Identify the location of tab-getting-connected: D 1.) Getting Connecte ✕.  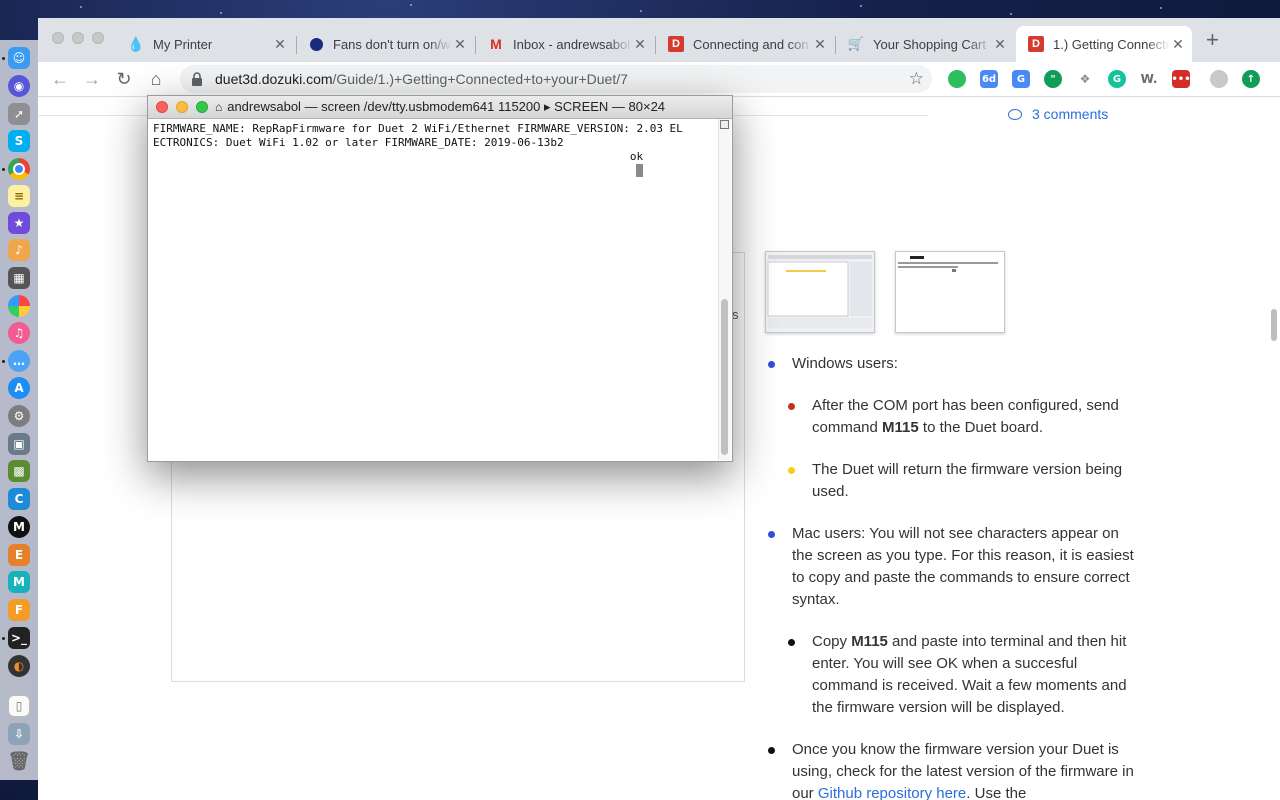
(1104, 44).